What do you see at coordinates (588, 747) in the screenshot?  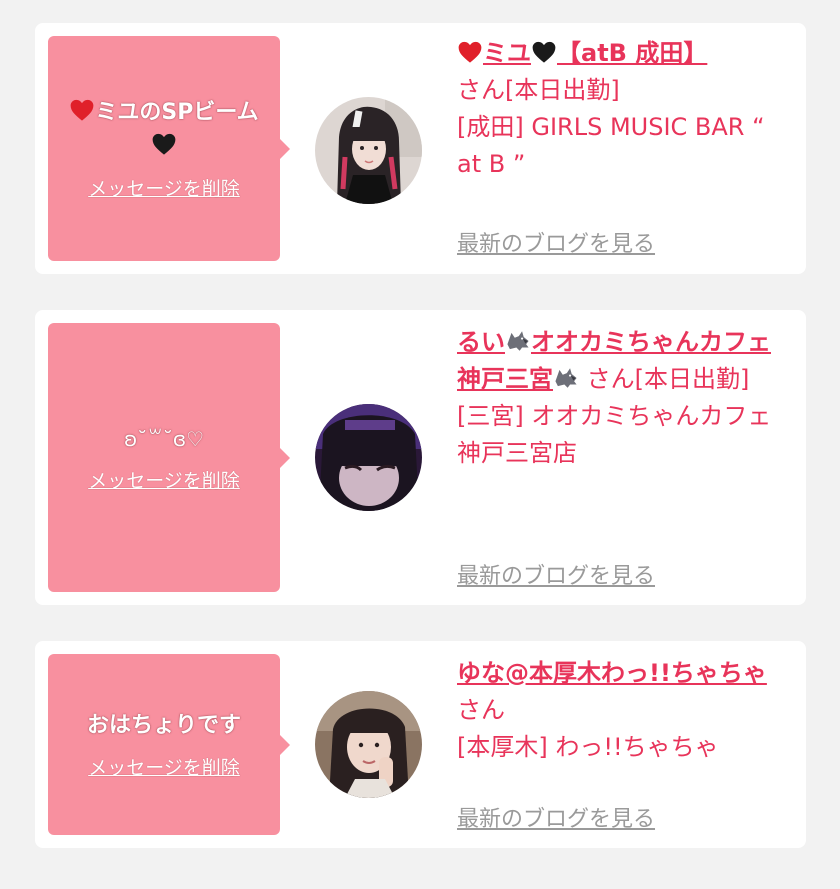 I see `shop-line: [本厚木] わっ!!ちゃちゃ` at bounding box center [588, 747].